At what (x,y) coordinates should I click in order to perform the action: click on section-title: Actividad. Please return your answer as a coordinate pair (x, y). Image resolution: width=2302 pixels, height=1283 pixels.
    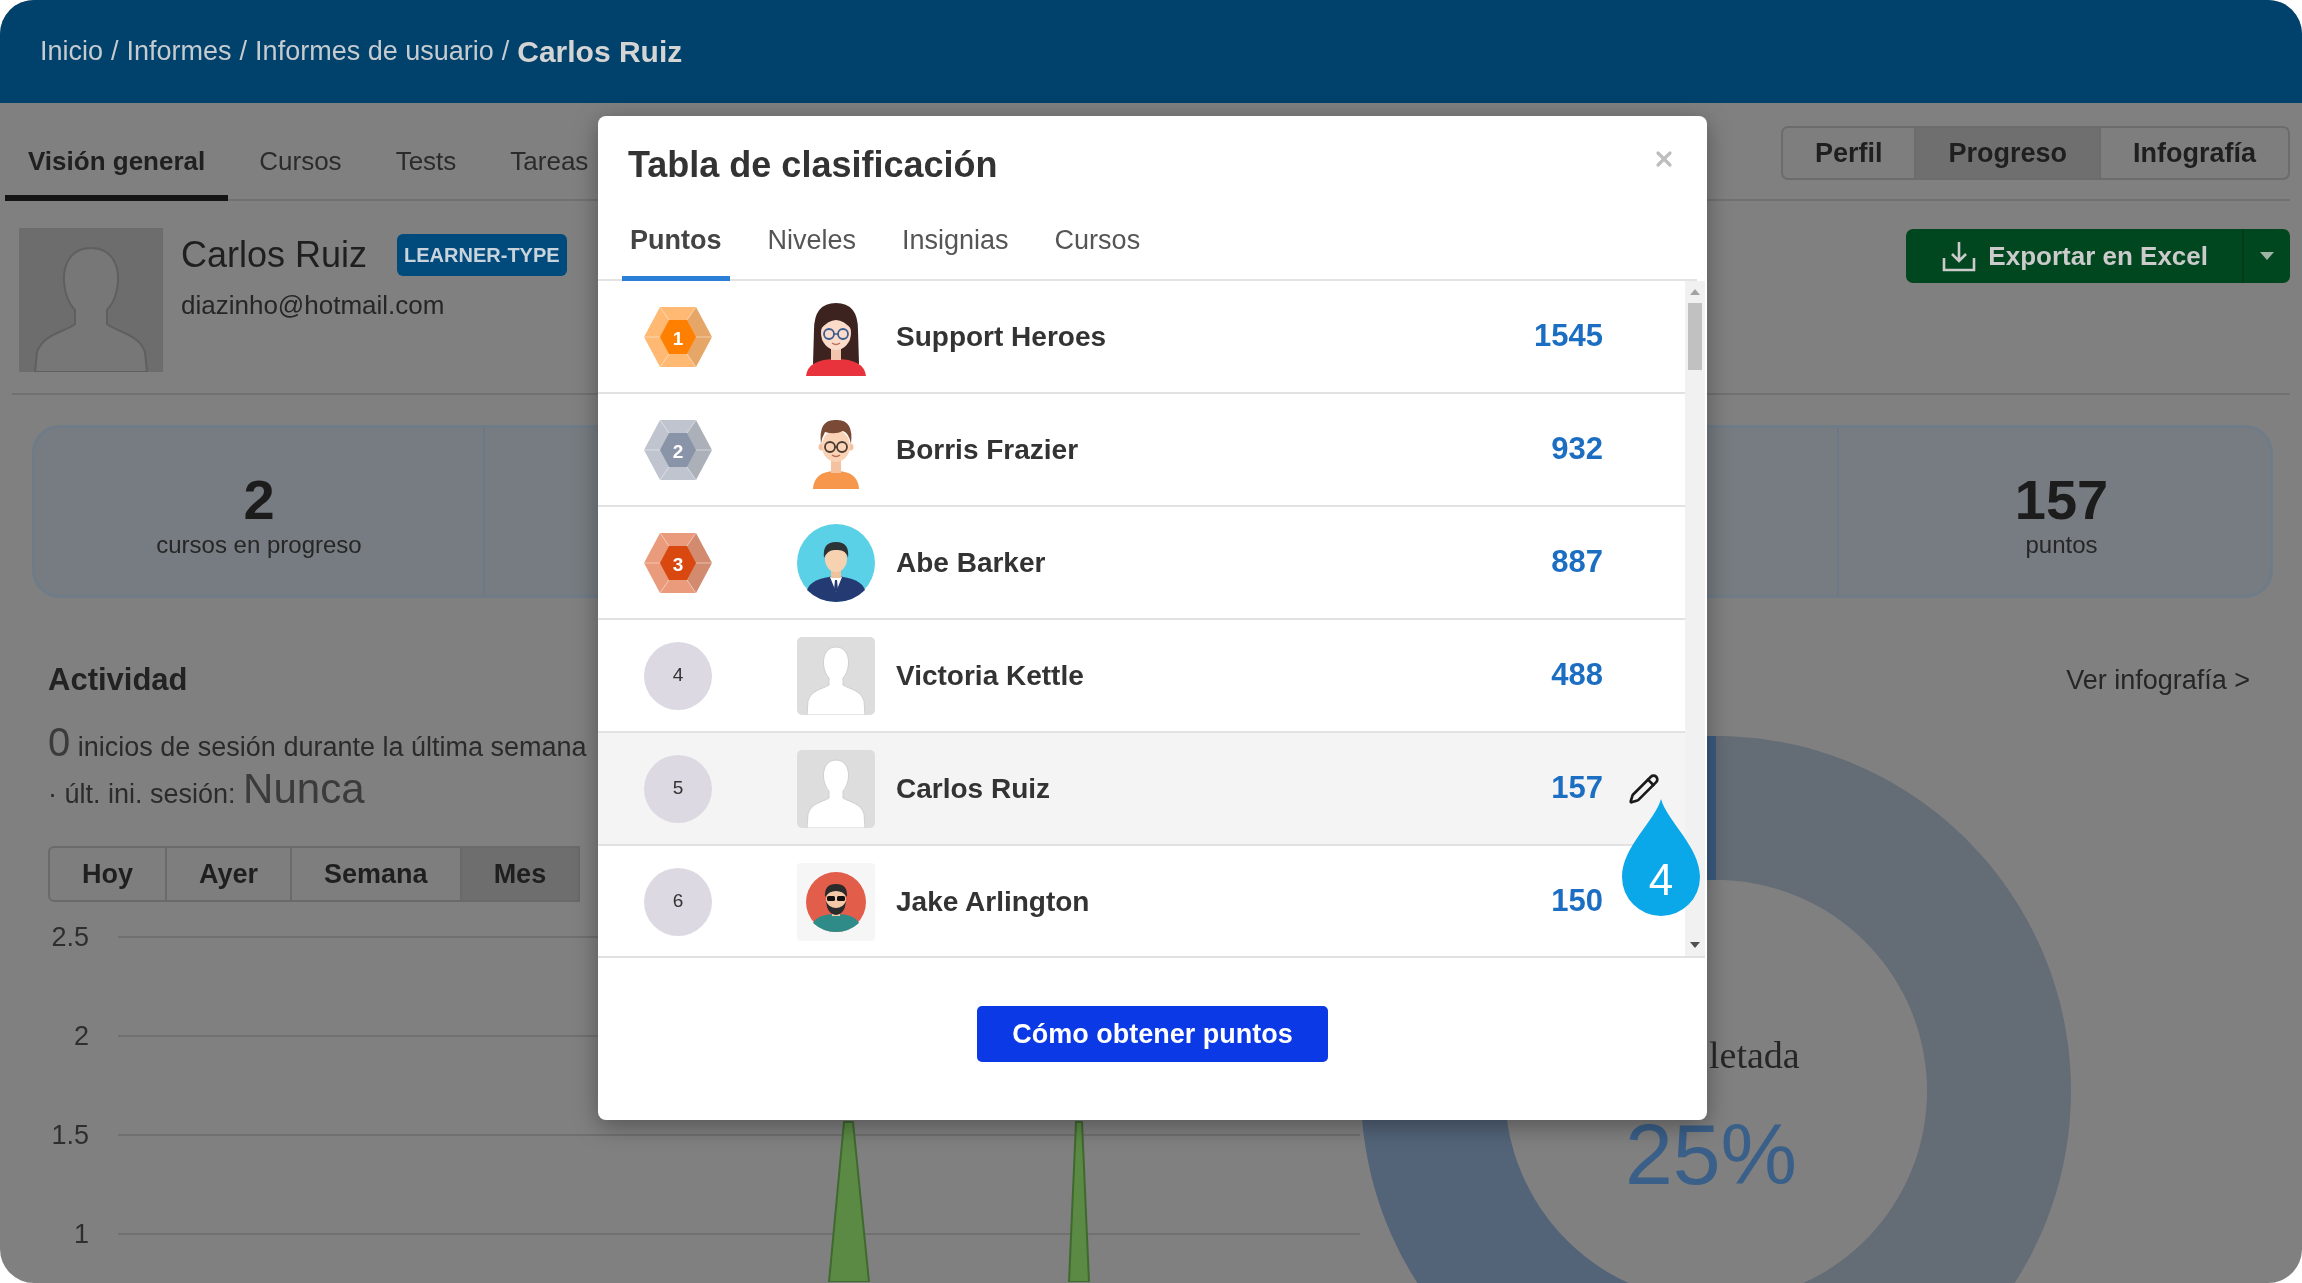
    Looking at the image, I should click on (118, 680).